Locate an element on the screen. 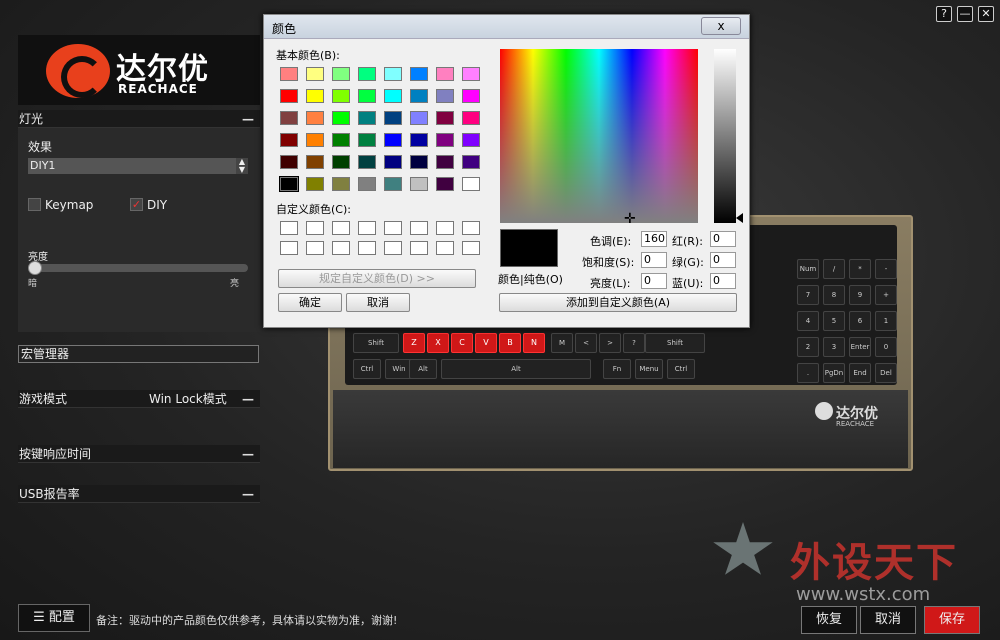  keyboard-key: PgDn is located at coordinates (834, 373).